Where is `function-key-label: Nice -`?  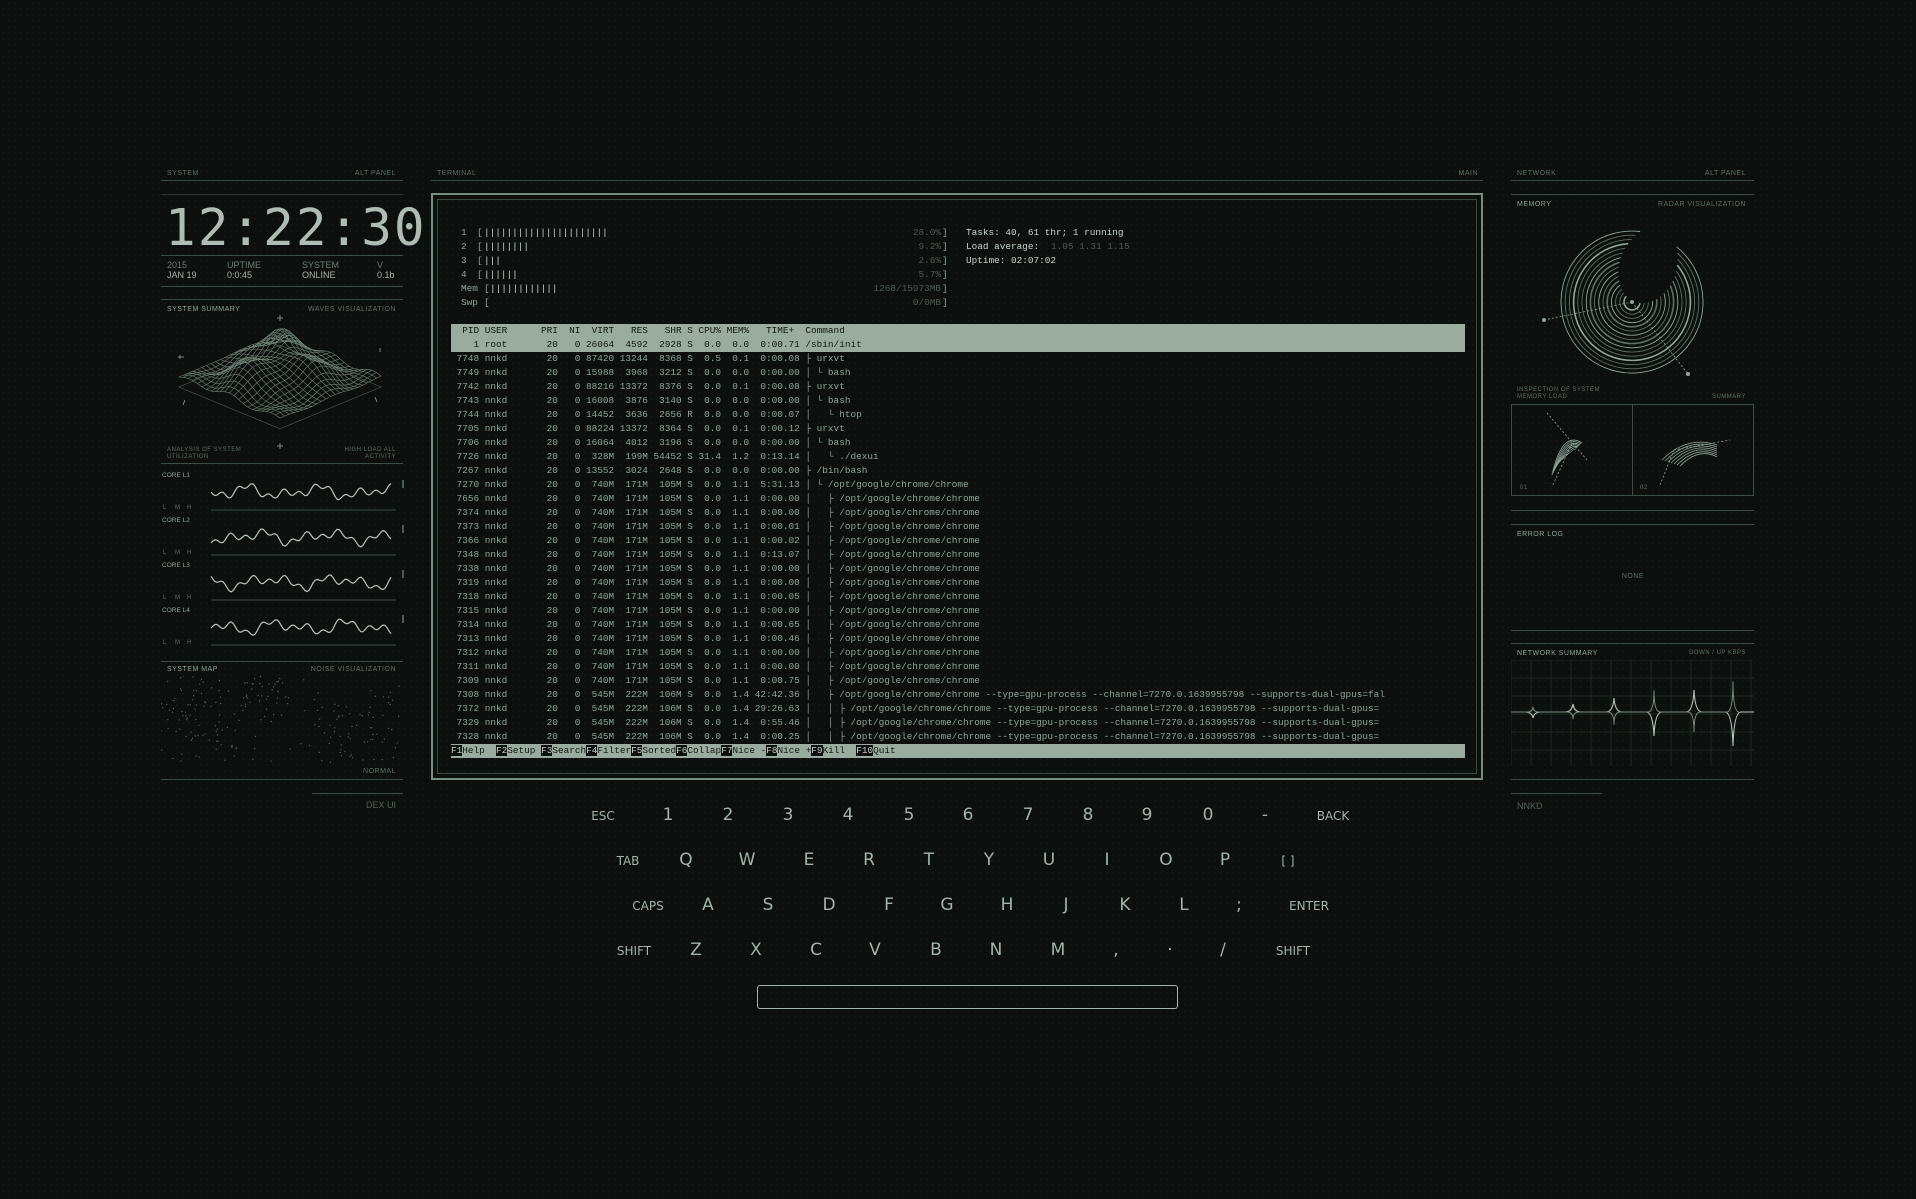 function-key-label: Nice - is located at coordinates (749, 750).